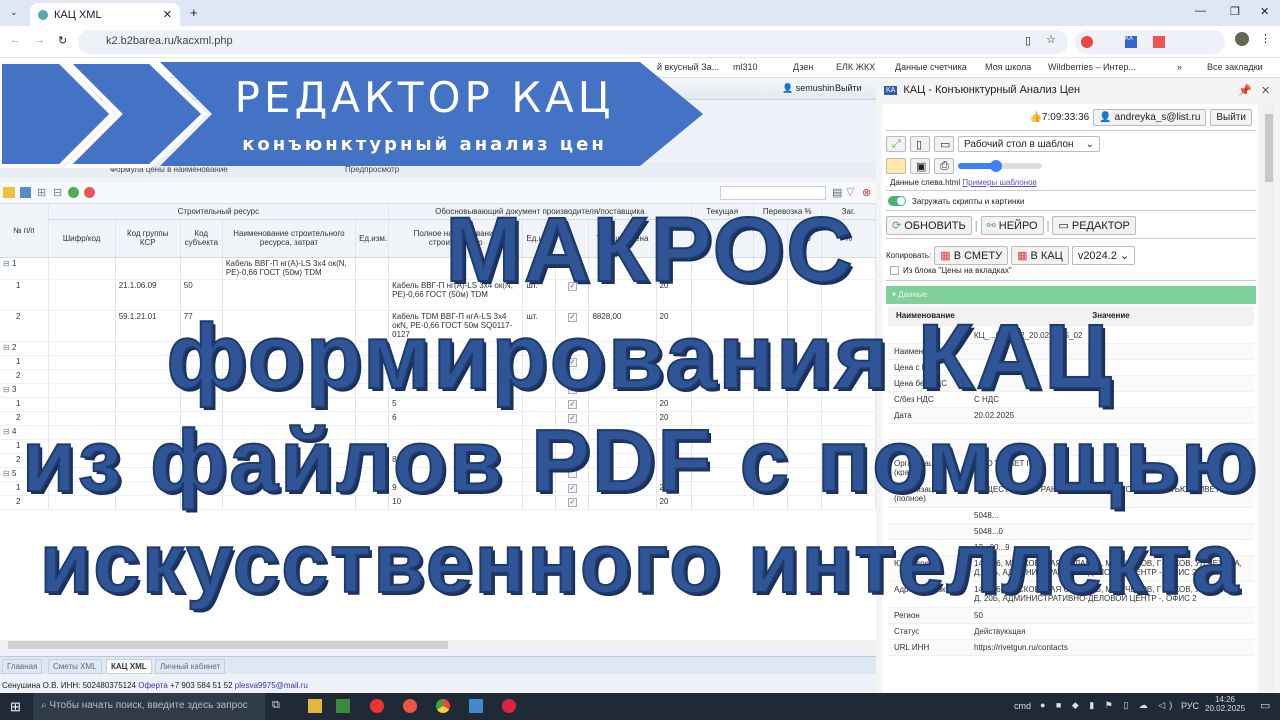 The height and width of the screenshot is (720, 1280). Describe the element at coordinates (105, 14) in the screenshot. I see `browser-tab: КАЦ XML ✕` at that location.